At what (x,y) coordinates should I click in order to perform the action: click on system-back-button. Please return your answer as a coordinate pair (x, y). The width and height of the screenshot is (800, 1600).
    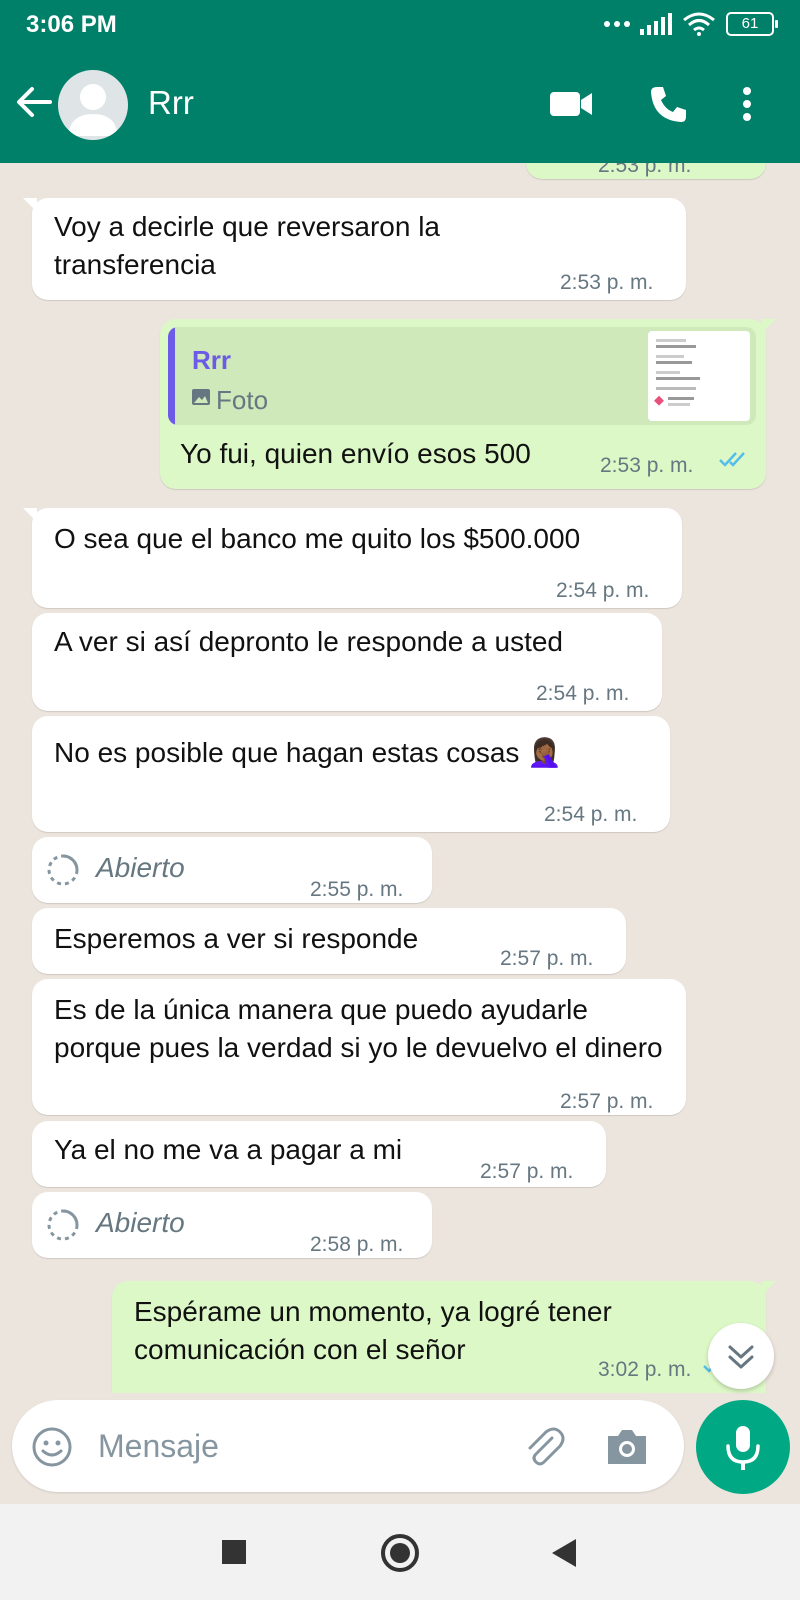
    Looking at the image, I should click on (564, 1553).